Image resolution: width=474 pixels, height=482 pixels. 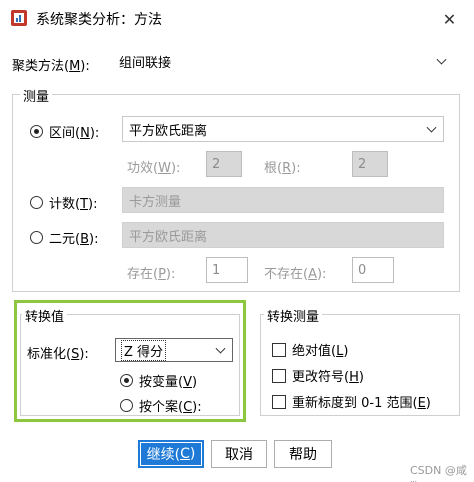 What do you see at coordinates (370, 164) in the screenshot?
I see `root-field: 2` at bounding box center [370, 164].